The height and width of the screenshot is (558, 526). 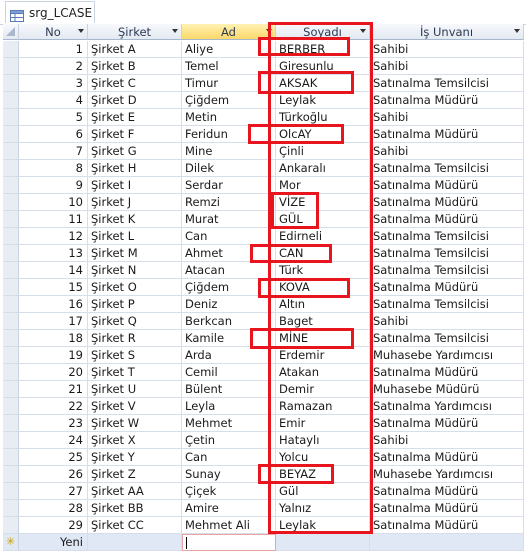 I want to click on cell-soyadi: Mor, so click(x=323, y=185).